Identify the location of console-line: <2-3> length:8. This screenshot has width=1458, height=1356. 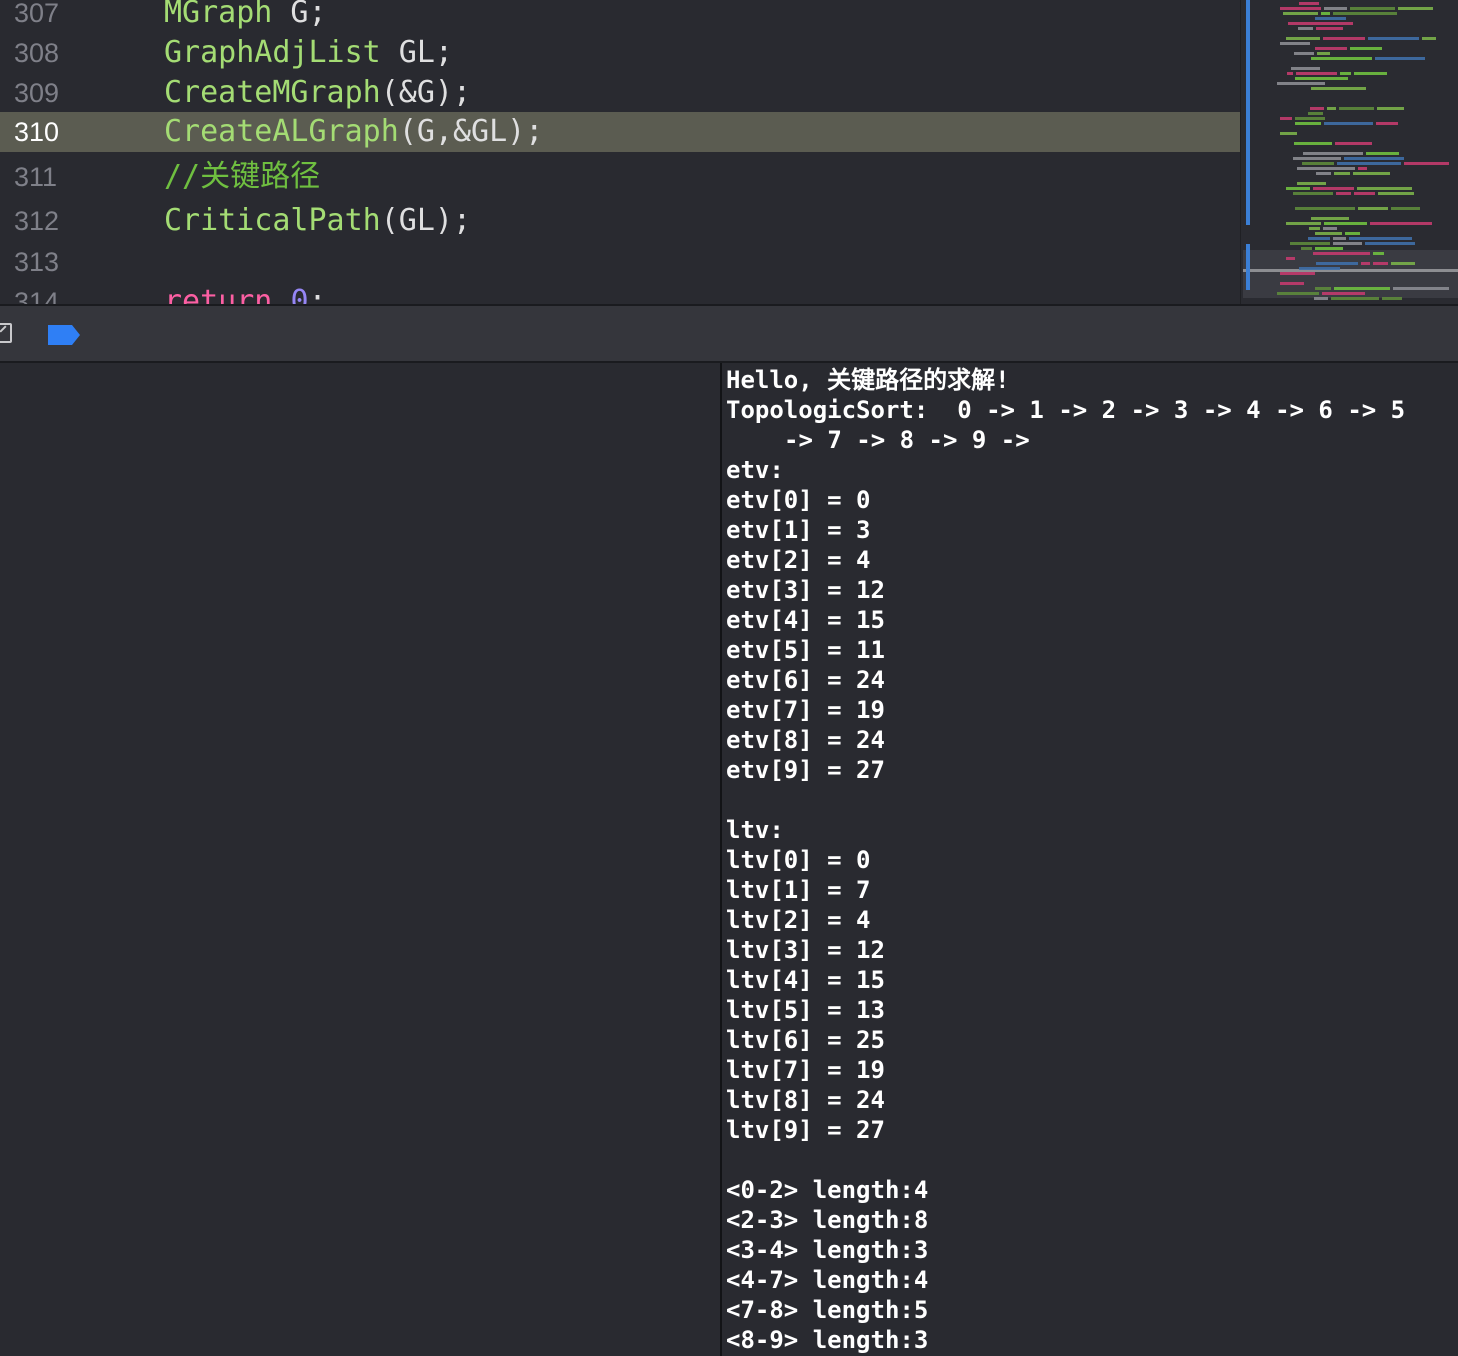
(827, 1220).